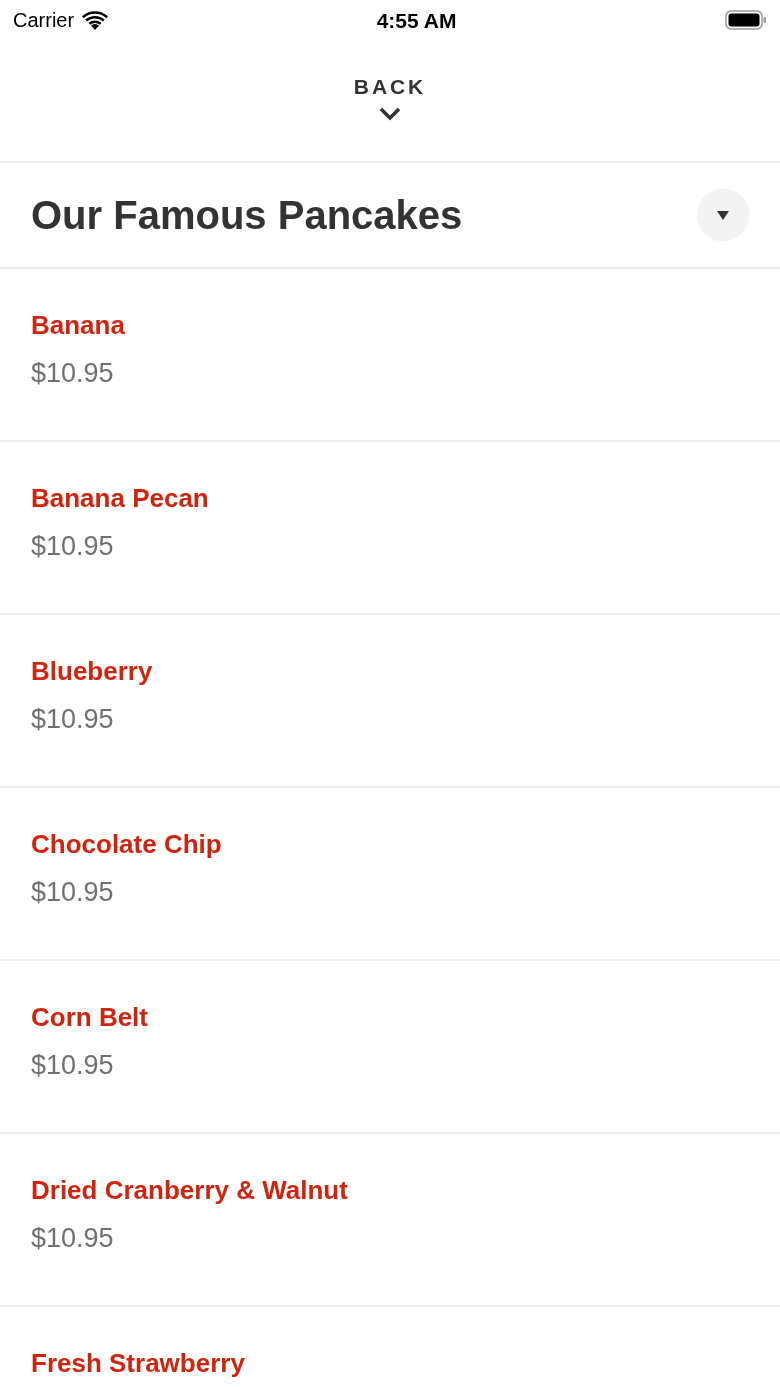 The height and width of the screenshot is (1387, 780). I want to click on item-name: Corn Belt, so click(89, 1017).